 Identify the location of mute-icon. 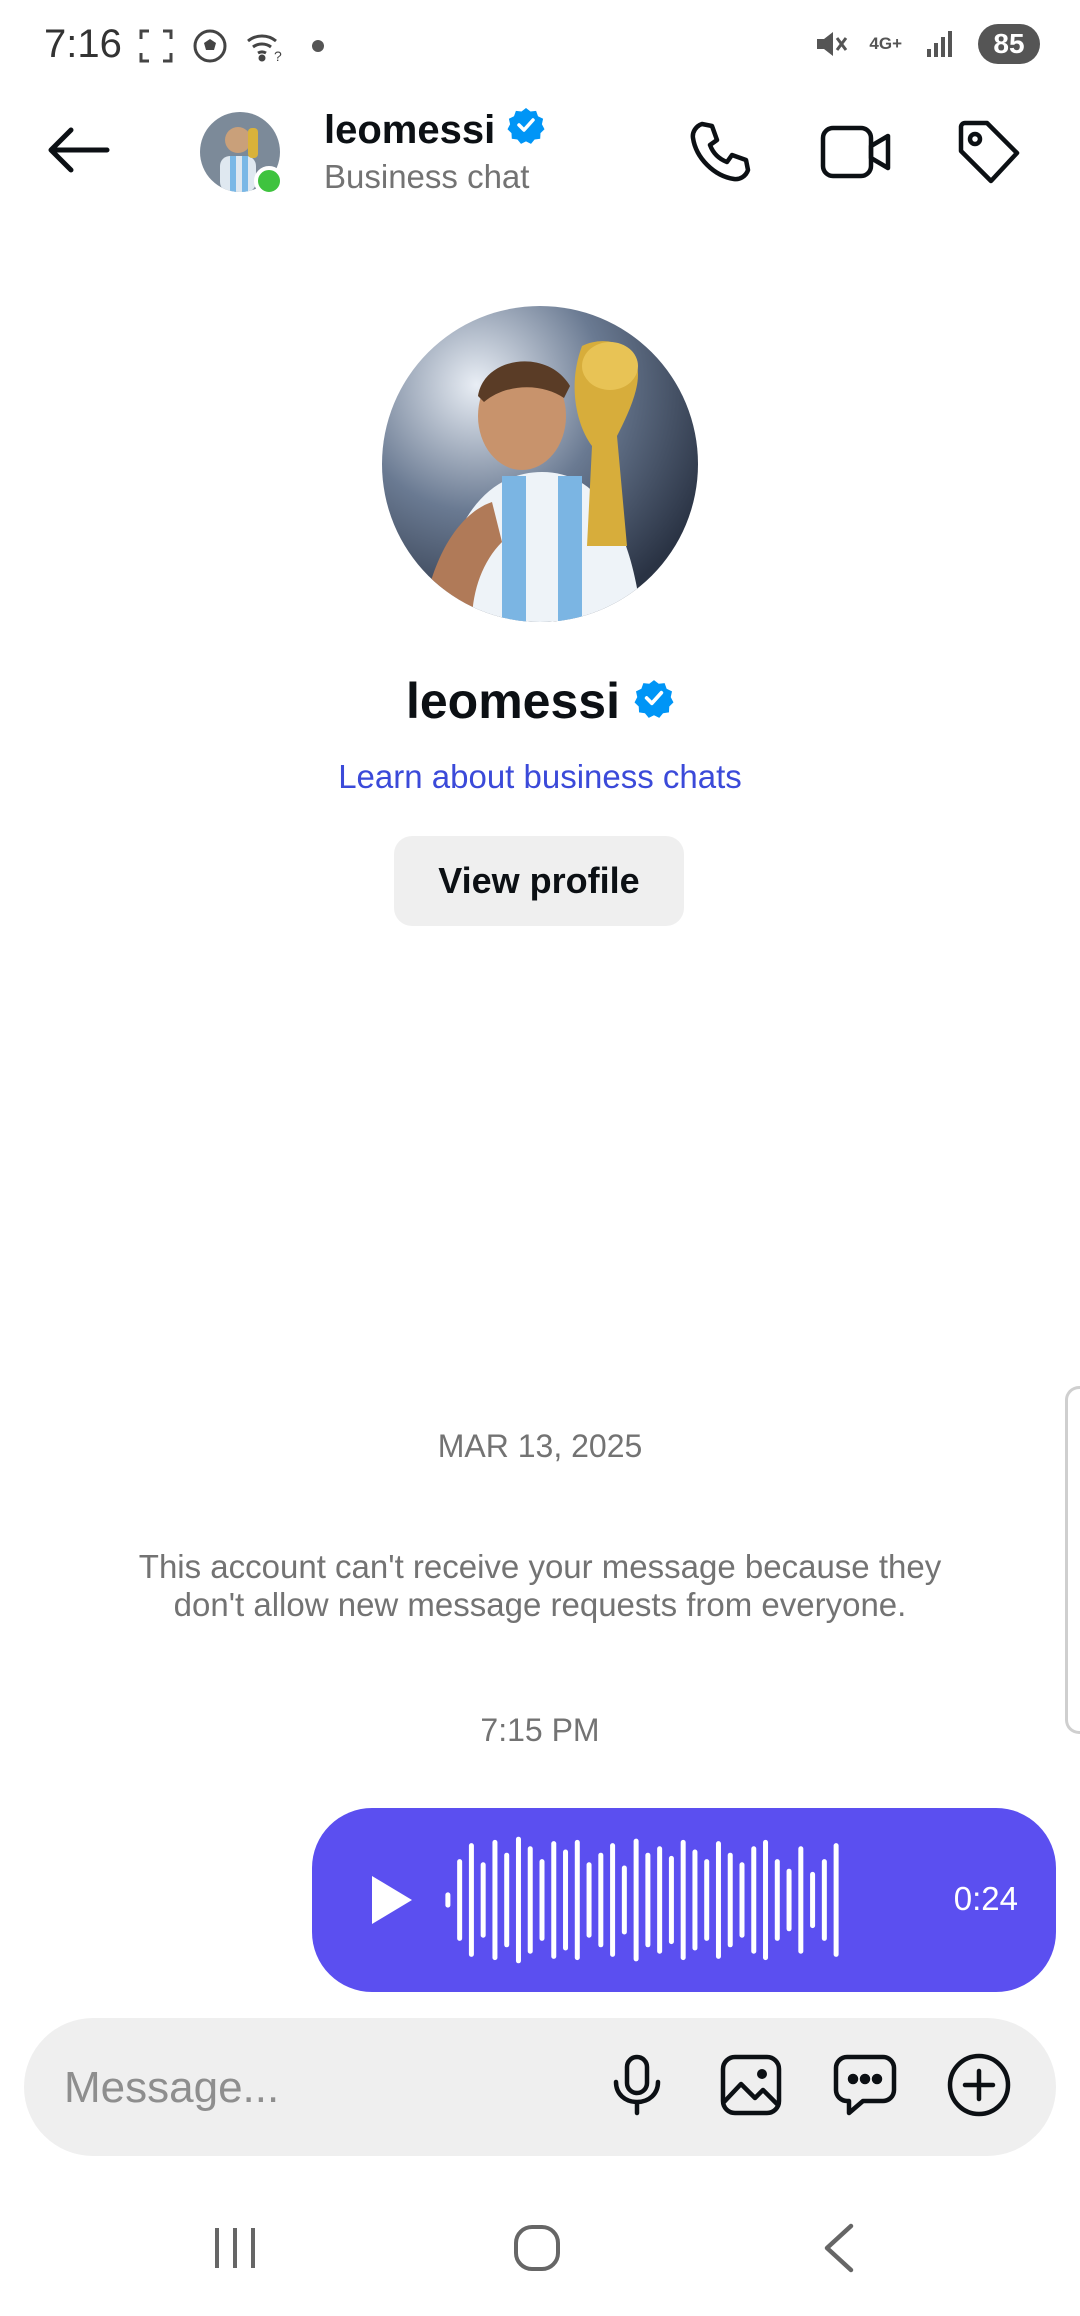
(831, 44).